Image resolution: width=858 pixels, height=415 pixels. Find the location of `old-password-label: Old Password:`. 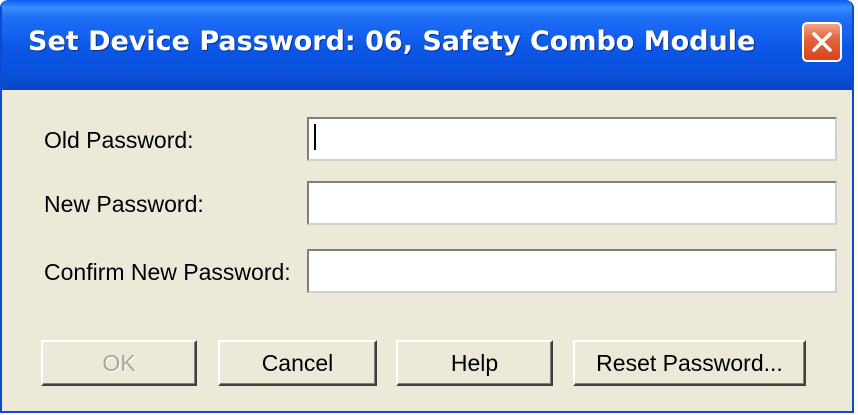

old-password-label: Old Password: is located at coordinates (119, 140).